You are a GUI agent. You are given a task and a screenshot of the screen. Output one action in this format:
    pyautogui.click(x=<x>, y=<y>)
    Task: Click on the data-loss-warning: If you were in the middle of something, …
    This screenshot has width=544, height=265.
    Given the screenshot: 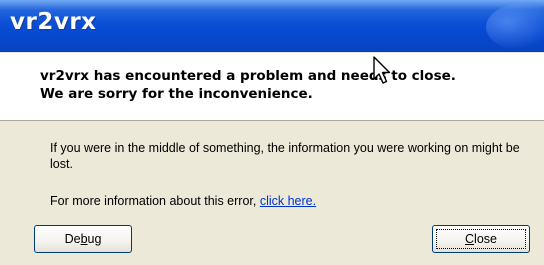 What is the action you would take?
    pyautogui.click(x=285, y=156)
    